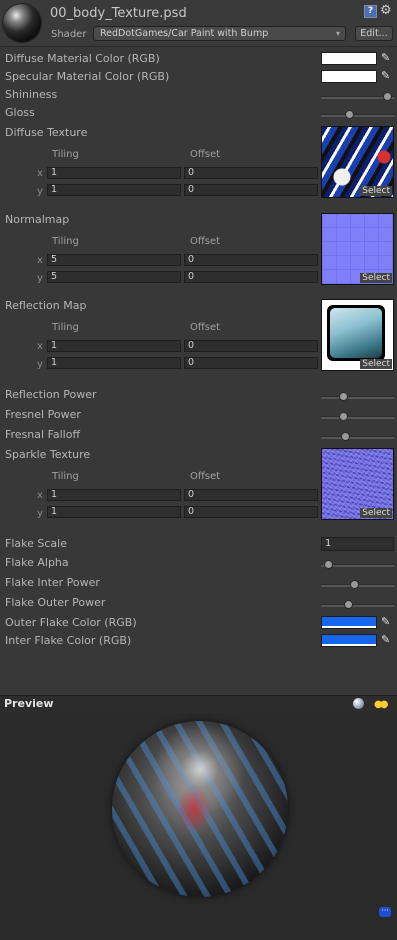  Describe the element at coordinates (251, 495) in the screenshot. I see `sparkle-offset-x-field: 0` at that location.